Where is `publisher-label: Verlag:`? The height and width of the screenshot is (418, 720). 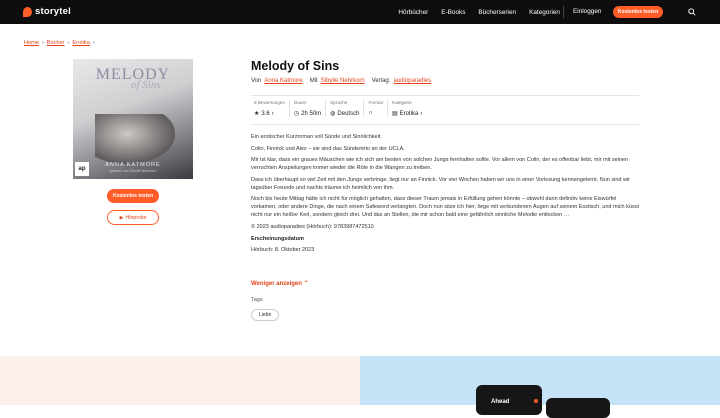
publisher-label: Verlag: is located at coordinates (381, 81).